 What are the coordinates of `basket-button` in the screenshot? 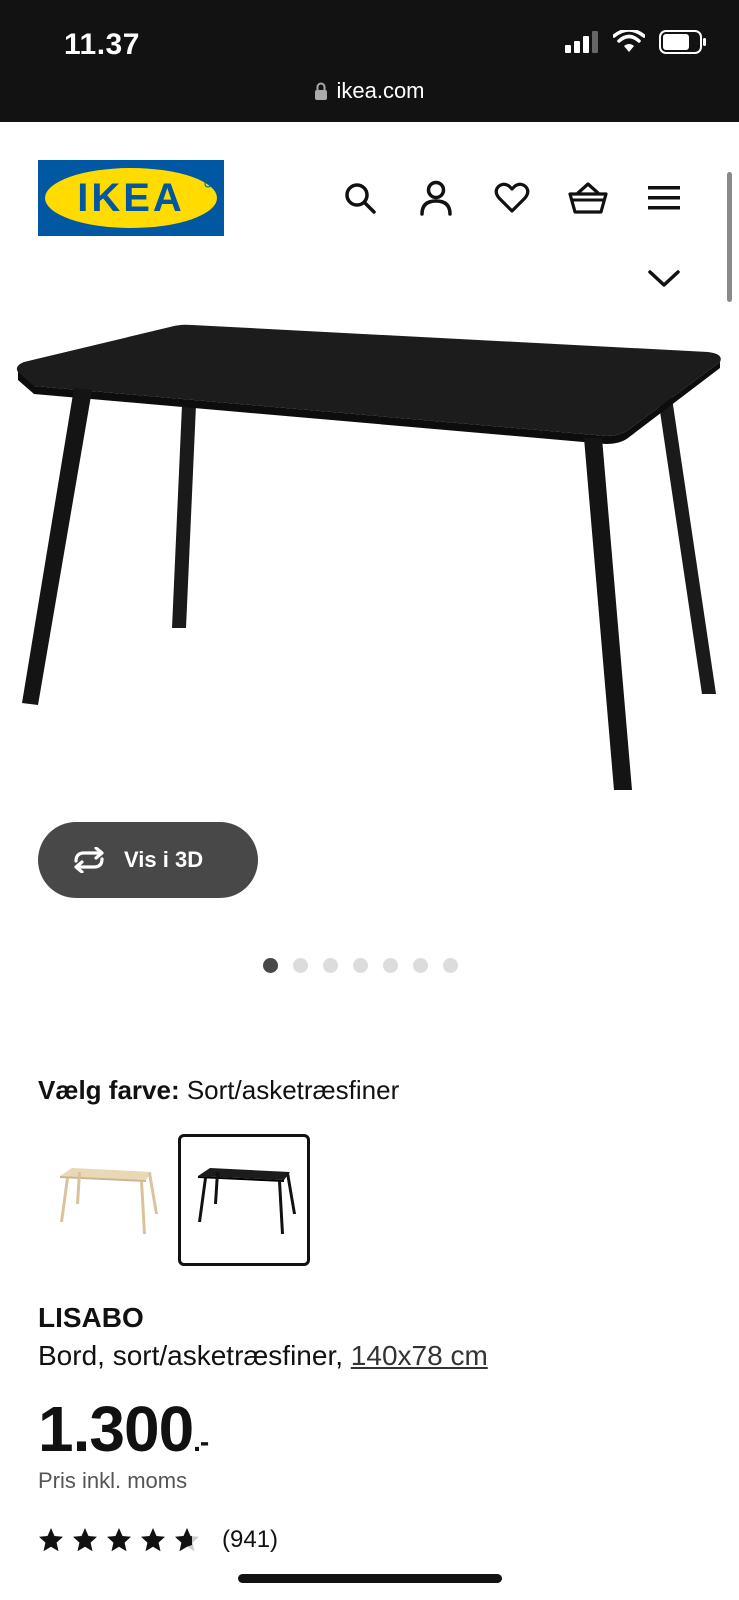 It's located at (588, 198).